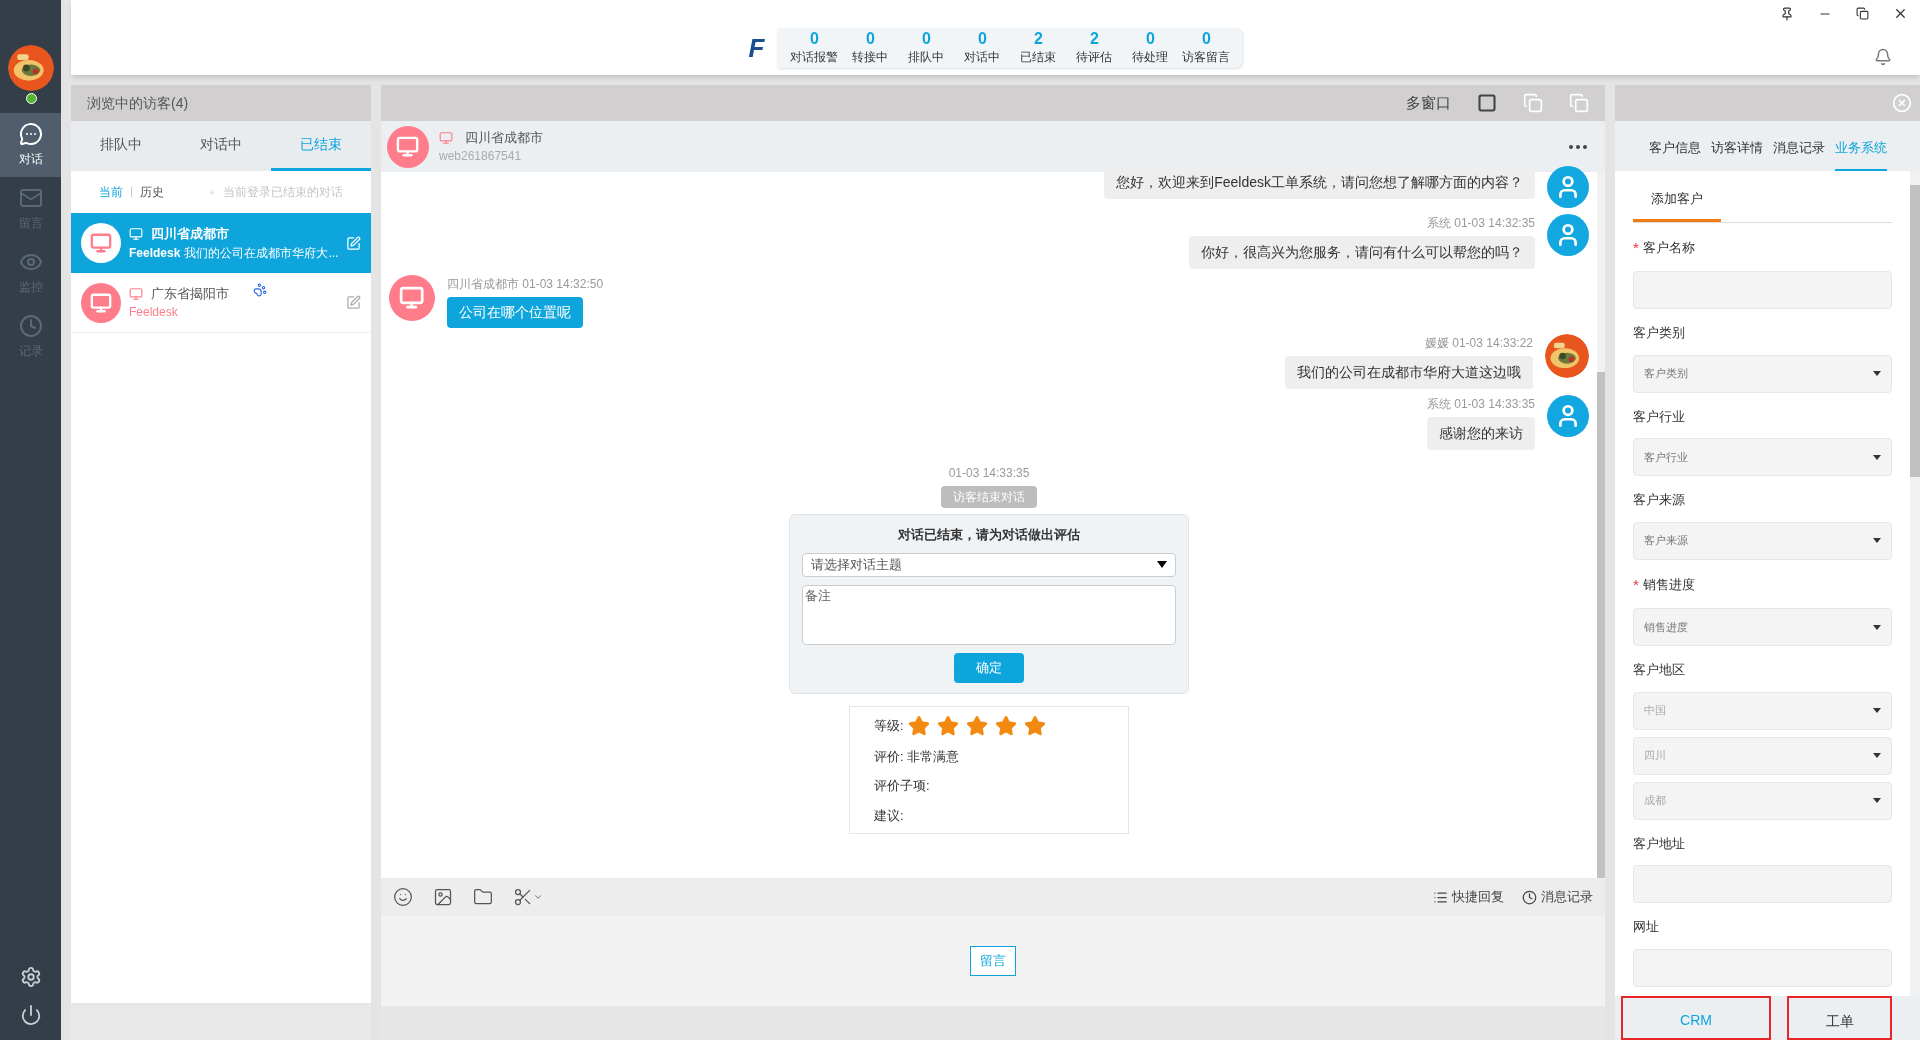 The width and height of the screenshot is (1920, 1040). I want to click on message-time: 01-03 14:33:35, so click(989, 473).